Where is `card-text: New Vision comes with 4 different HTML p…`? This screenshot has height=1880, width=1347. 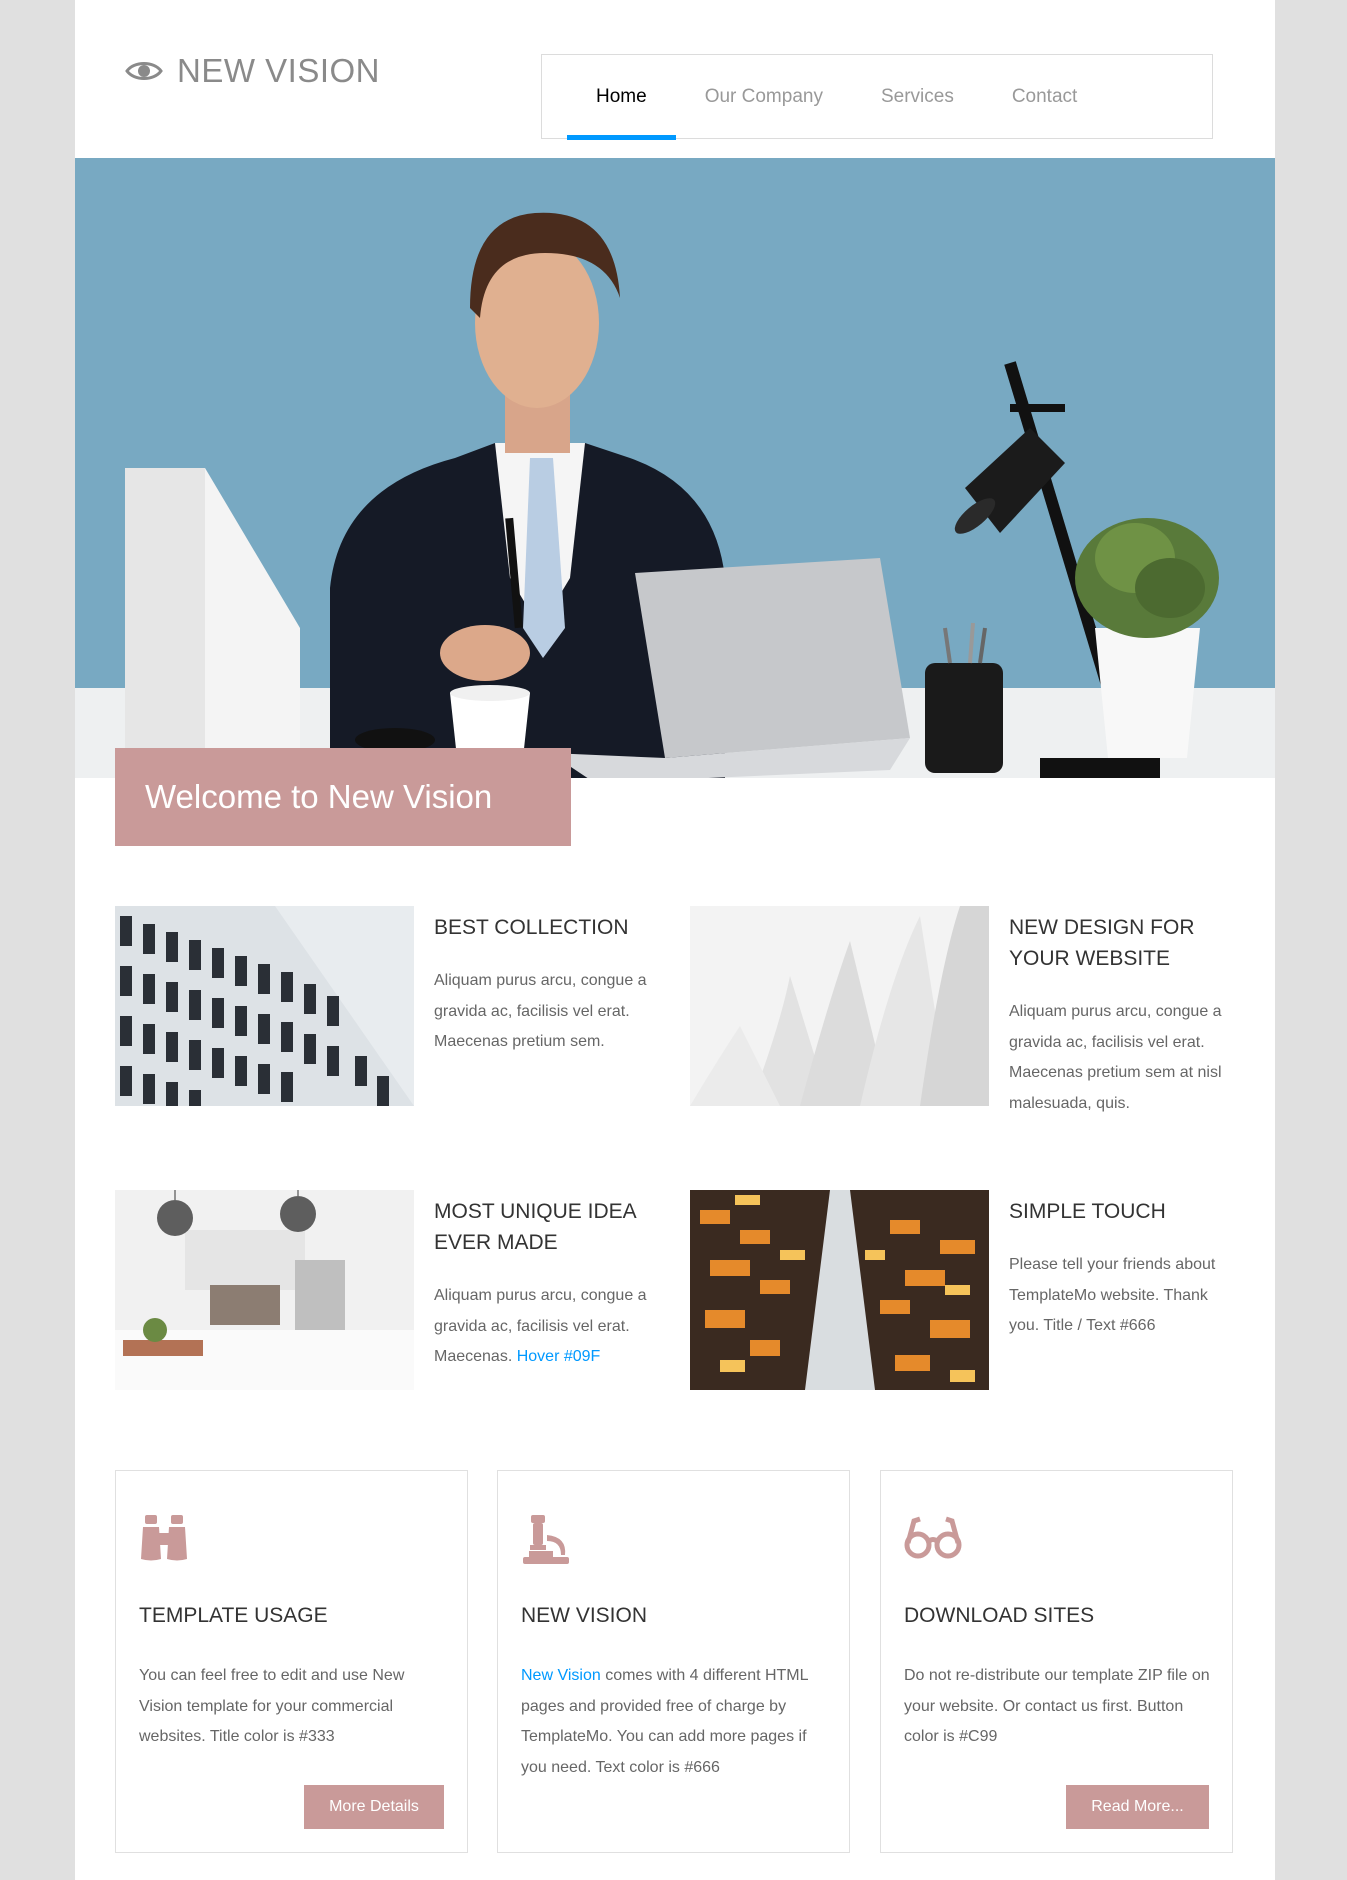
card-text: New Vision comes with 4 different HTML p… is located at coordinates (664, 1721).